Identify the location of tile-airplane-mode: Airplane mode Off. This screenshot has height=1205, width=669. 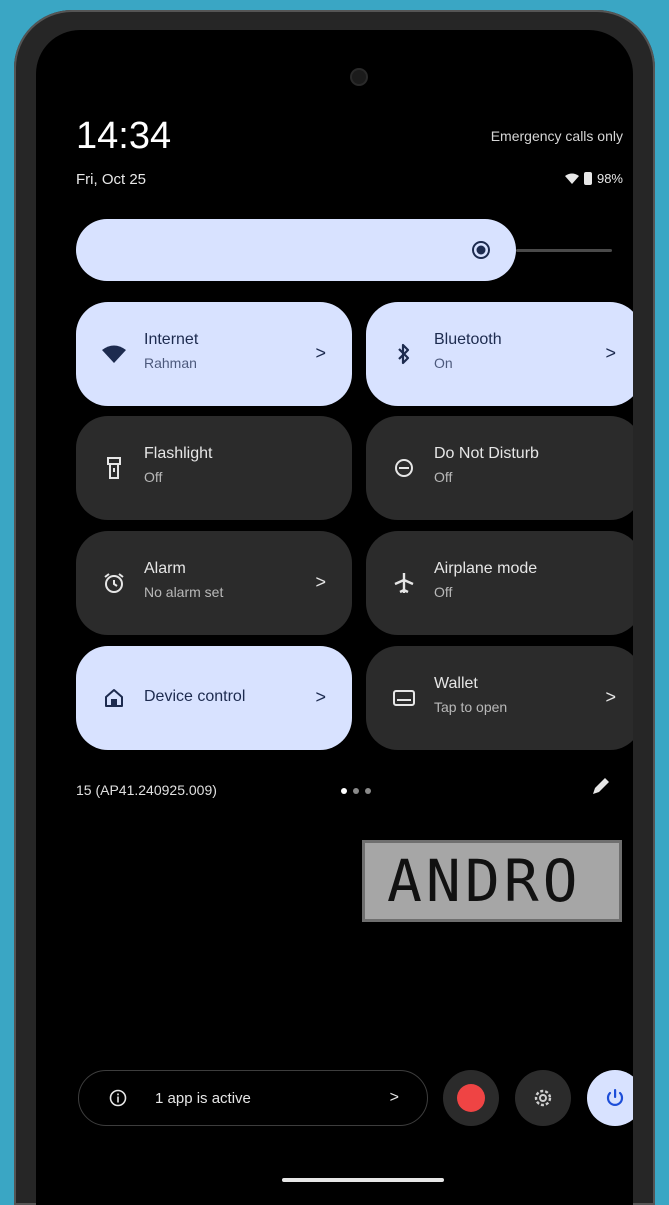
(499, 583).